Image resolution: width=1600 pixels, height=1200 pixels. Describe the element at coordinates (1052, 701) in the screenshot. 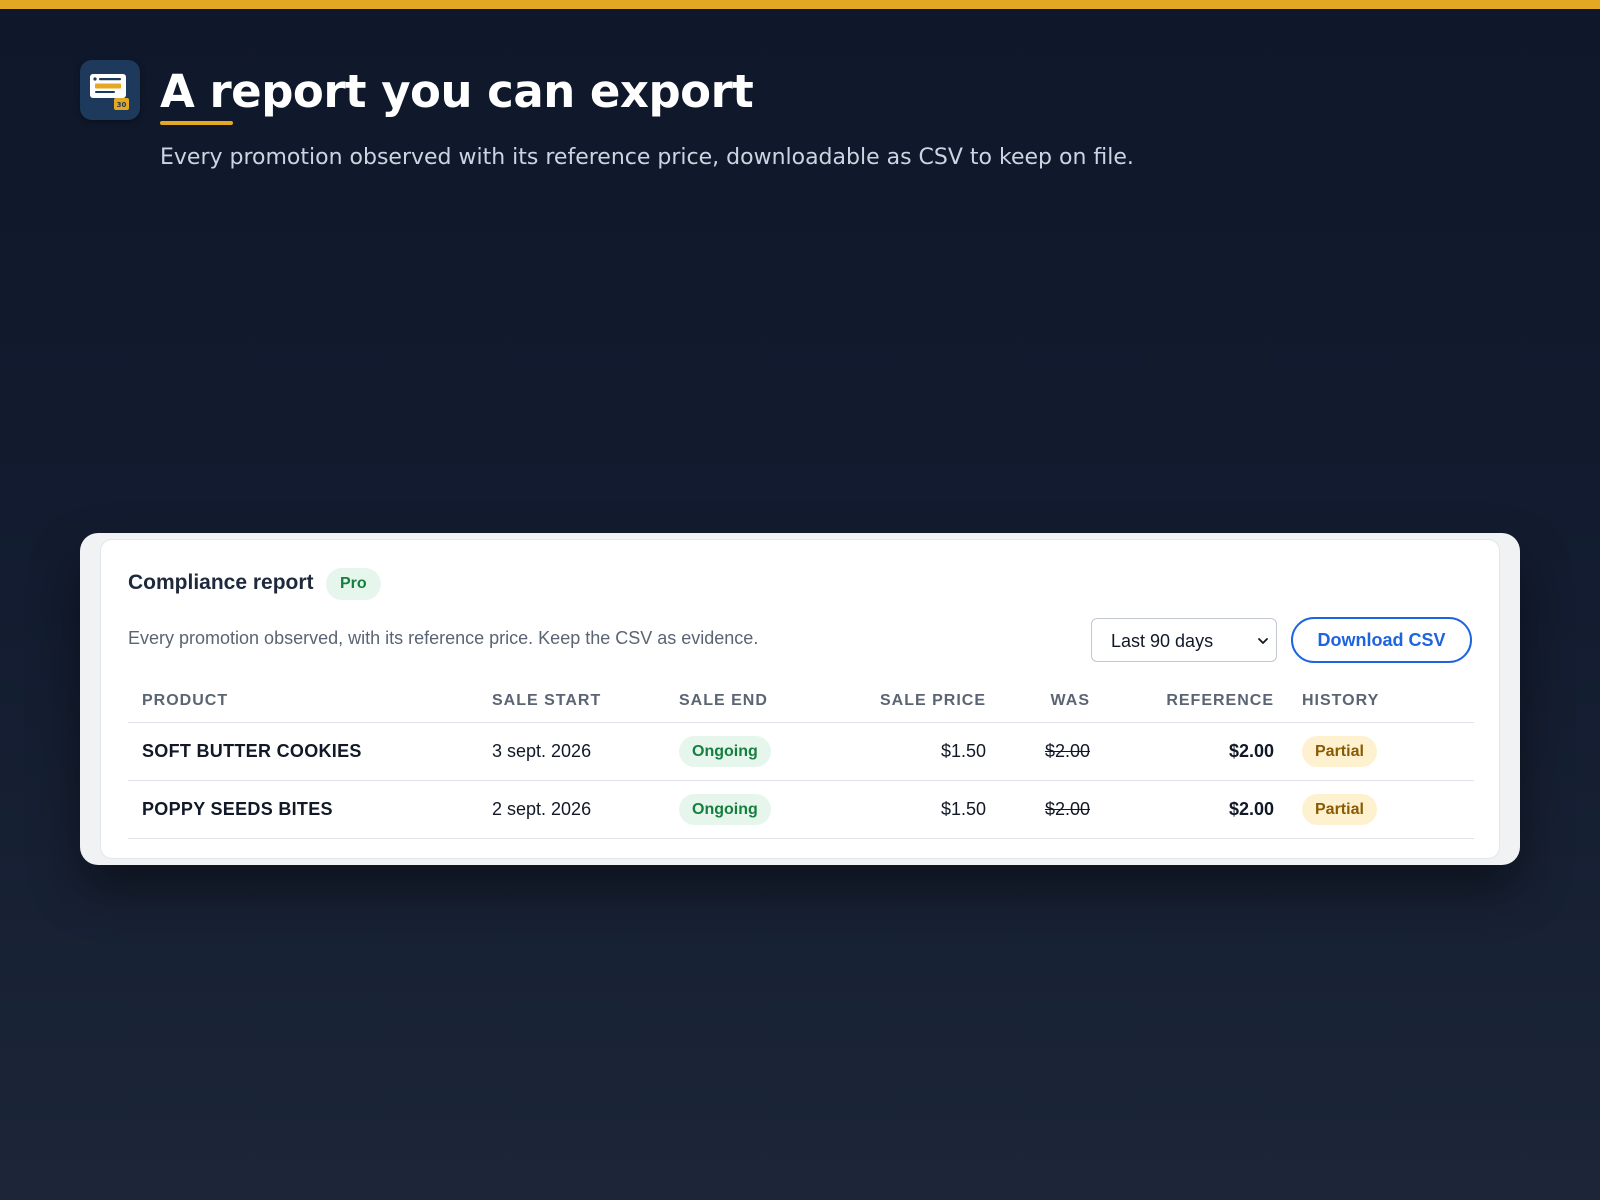

I see `column-header-was: WAS` at that location.